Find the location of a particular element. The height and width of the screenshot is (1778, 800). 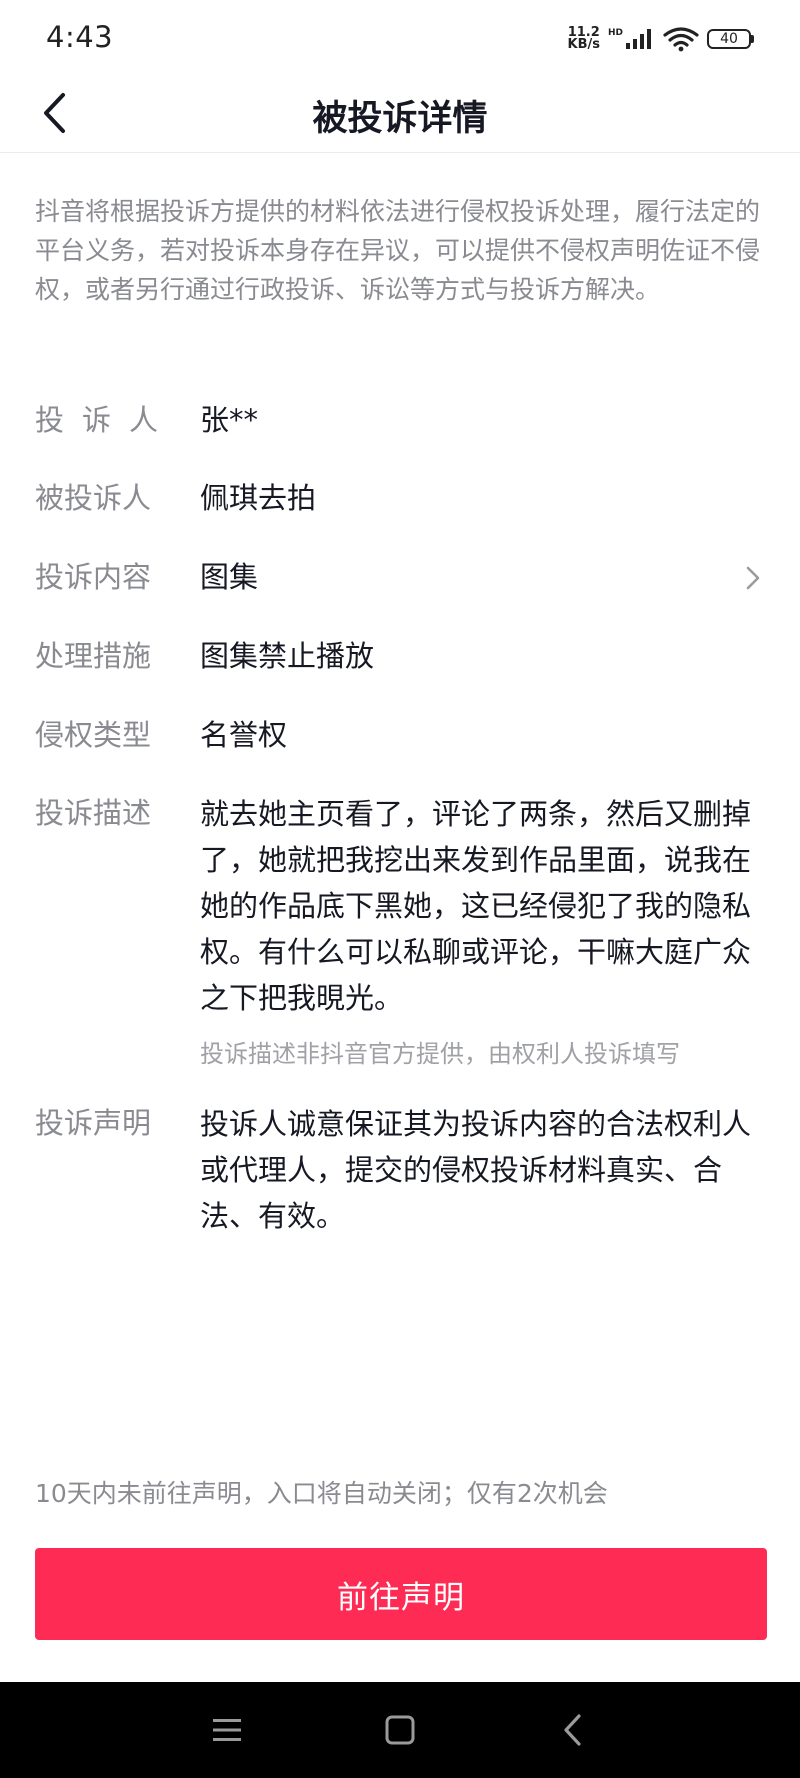

infringement-type-row: 侵权类型 名誉权 is located at coordinates (400, 735).